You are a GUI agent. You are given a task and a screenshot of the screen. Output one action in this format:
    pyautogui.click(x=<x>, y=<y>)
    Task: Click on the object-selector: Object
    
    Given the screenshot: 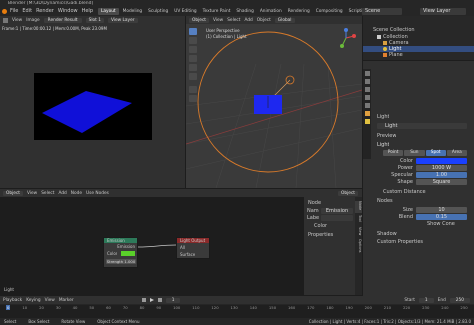 What is the action you would take?
    pyautogui.click(x=348, y=193)
    